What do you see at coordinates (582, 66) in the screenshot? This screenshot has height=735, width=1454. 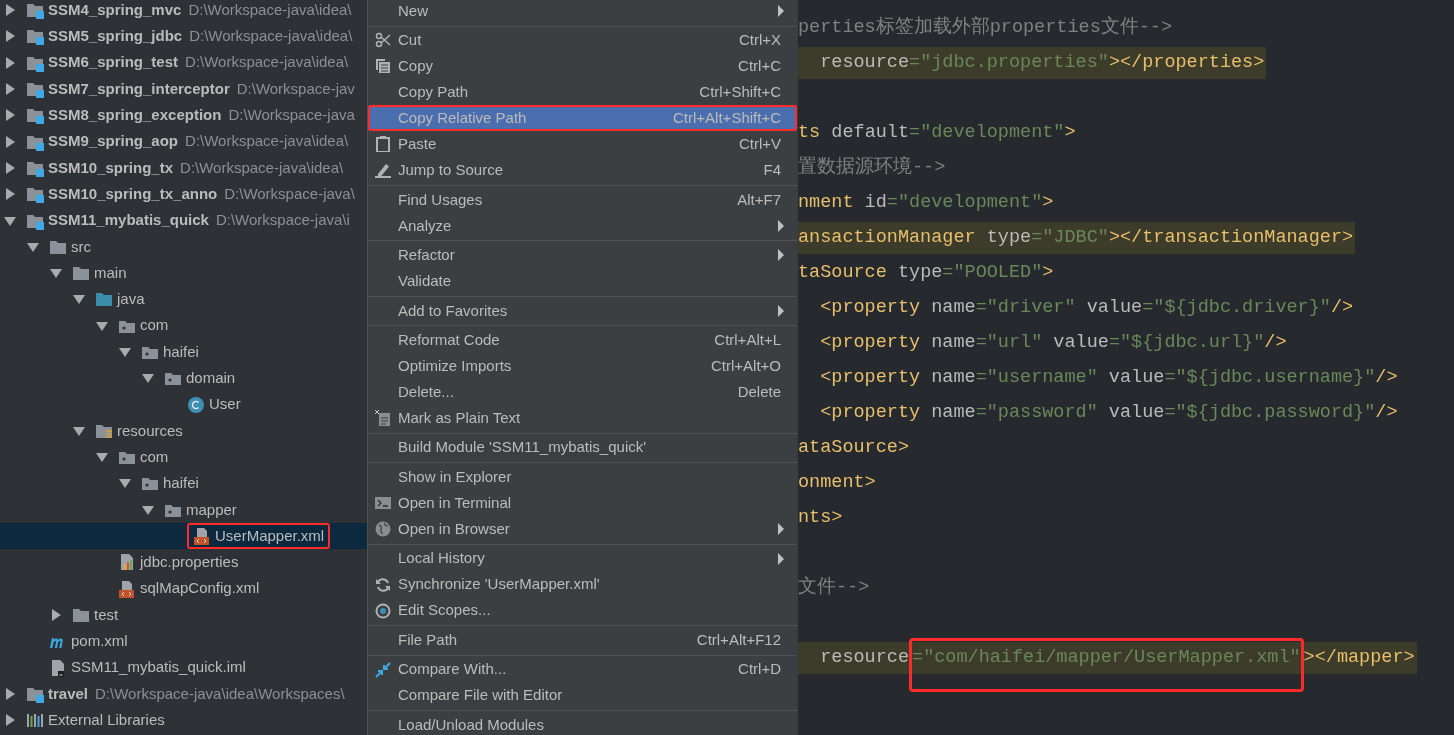 I see `menu-item: Copy Ctrl+C` at bounding box center [582, 66].